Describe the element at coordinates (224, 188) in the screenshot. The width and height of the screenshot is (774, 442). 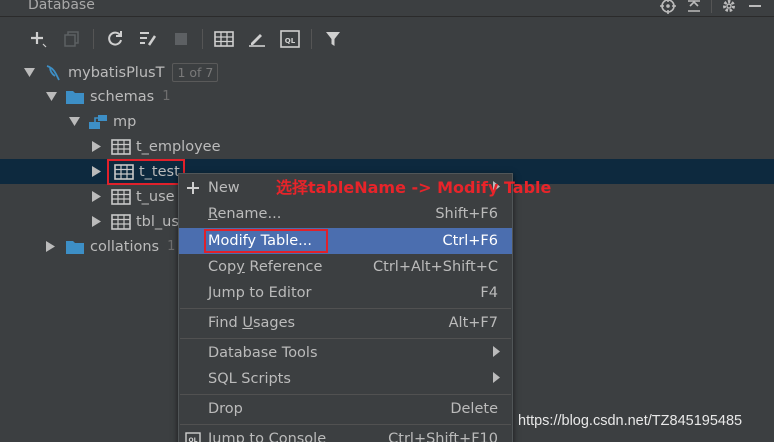
I see `menu-item-label: New` at that location.